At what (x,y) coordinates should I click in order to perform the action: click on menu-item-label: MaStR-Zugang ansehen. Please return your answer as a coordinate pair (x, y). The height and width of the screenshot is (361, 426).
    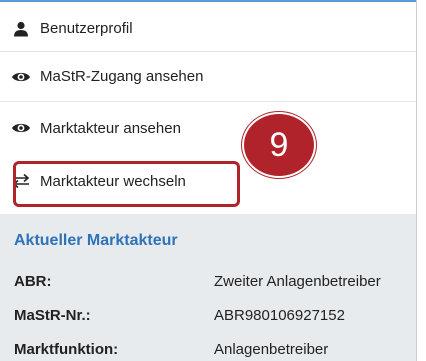
    Looking at the image, I should click on (122, 76).